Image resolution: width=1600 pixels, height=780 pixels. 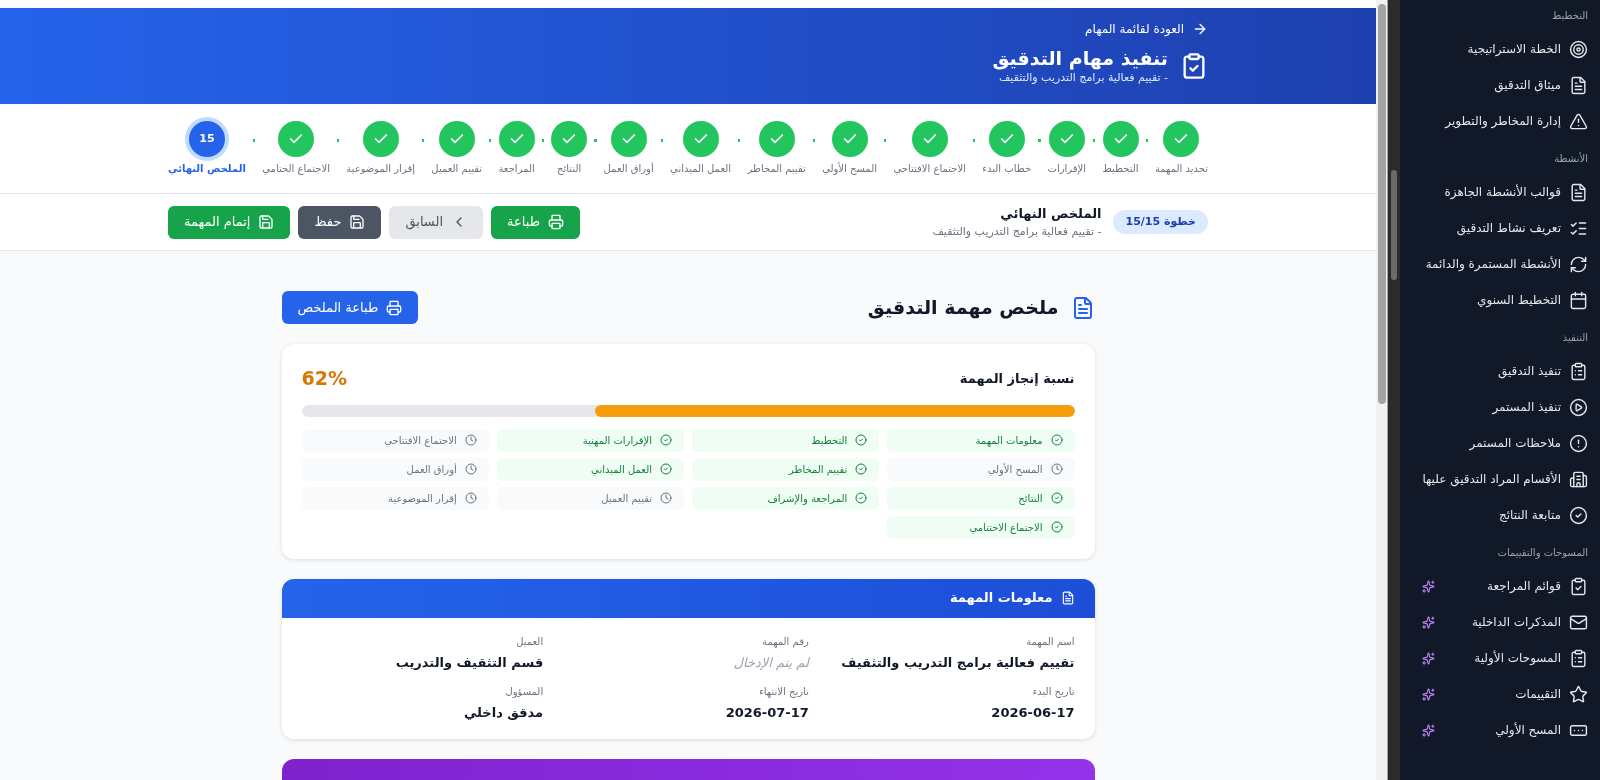 I want to click on section-status: النتائج, so click(x=981, y=498).